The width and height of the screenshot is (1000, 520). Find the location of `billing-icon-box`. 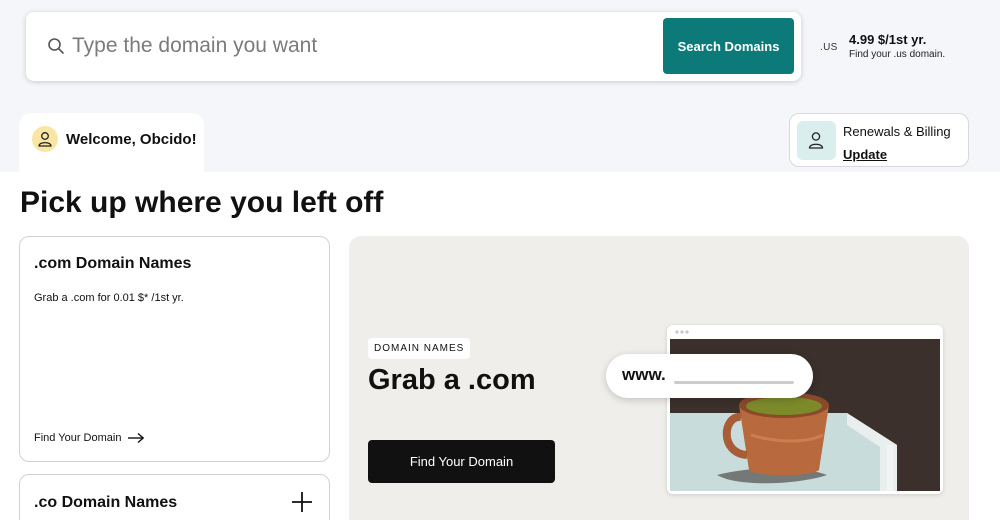

billing-icon-box is located at coordinates (816, 140).